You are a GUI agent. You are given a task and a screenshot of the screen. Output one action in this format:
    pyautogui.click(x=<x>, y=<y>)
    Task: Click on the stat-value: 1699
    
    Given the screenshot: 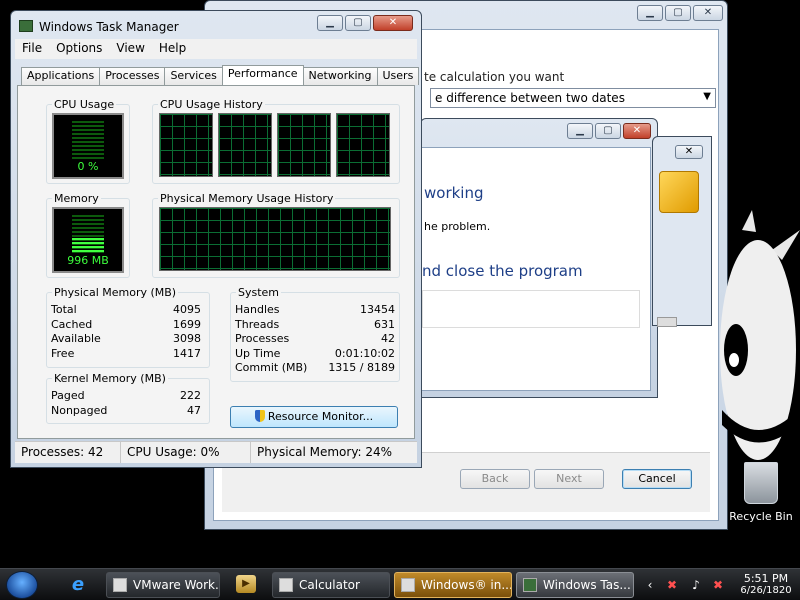 What is the action you would take?
    pyautogui.click(x=187, y=324)
    